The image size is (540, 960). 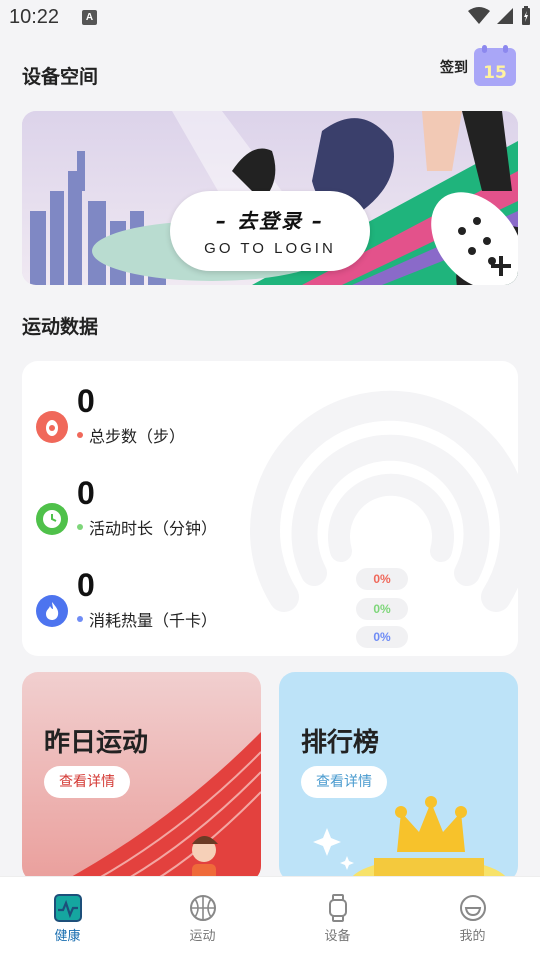 I want to click on steps-percent: 0%, so click(x=382, y=579).